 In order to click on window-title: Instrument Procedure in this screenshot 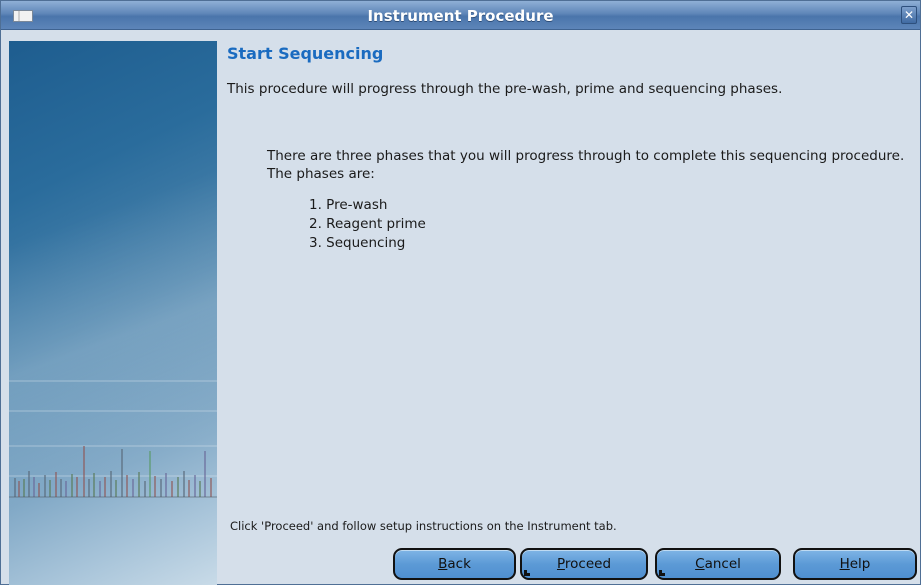, I will do `click(460, 16)`.